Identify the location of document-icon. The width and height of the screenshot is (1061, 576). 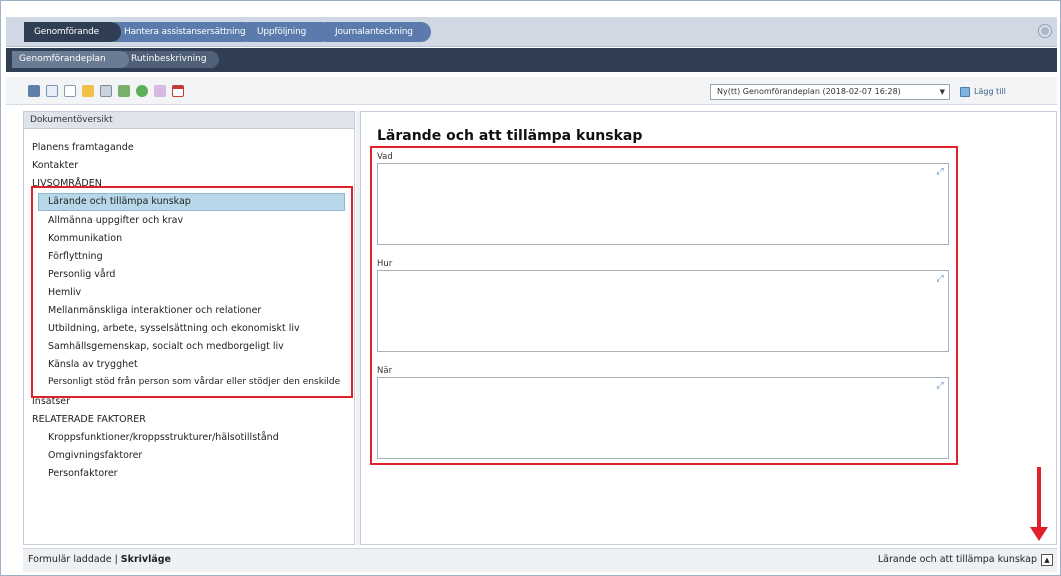
(52, 91).